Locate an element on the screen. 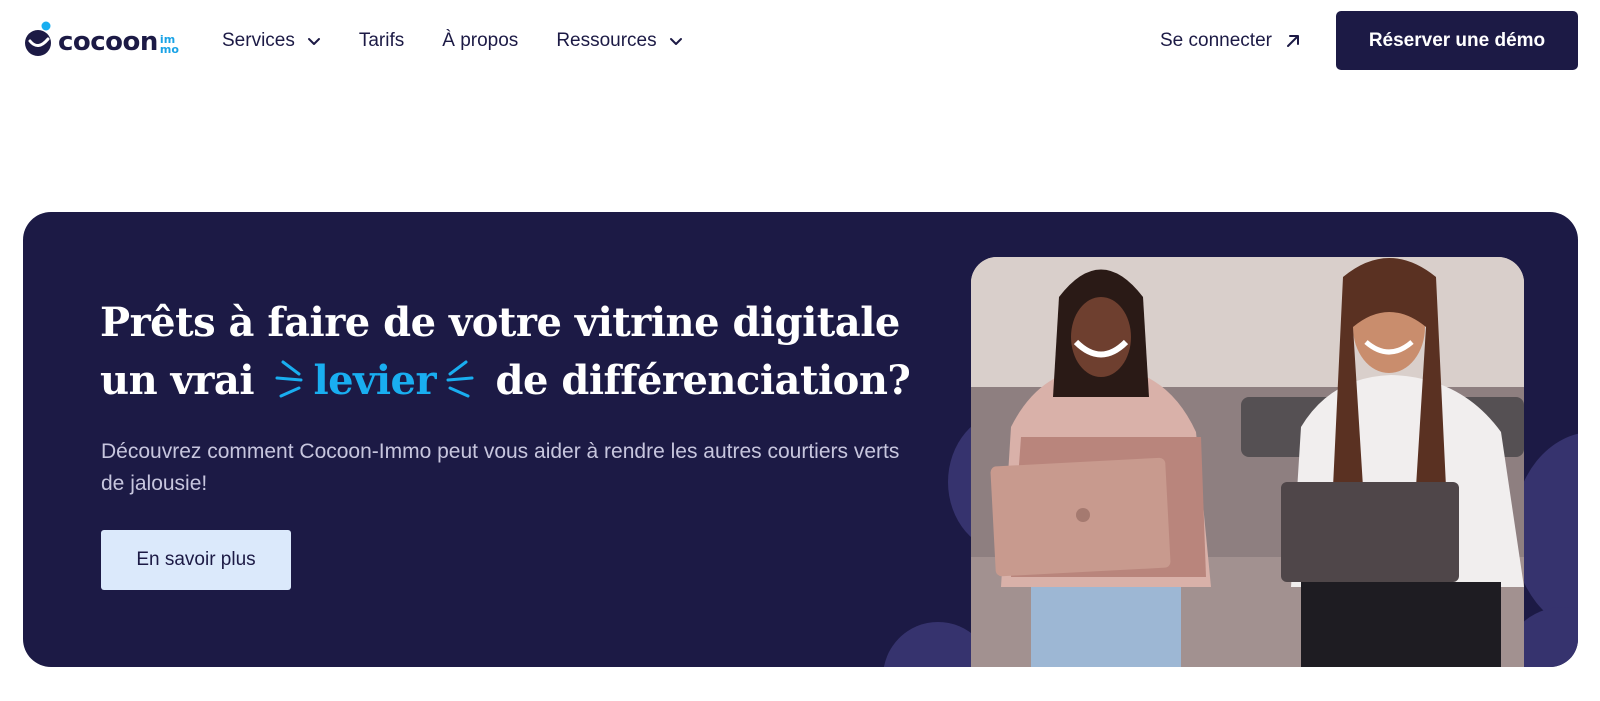 This screenshot has height=701, width=1600. logo-wordmark: cocoon is located at coordinates (108, 42).